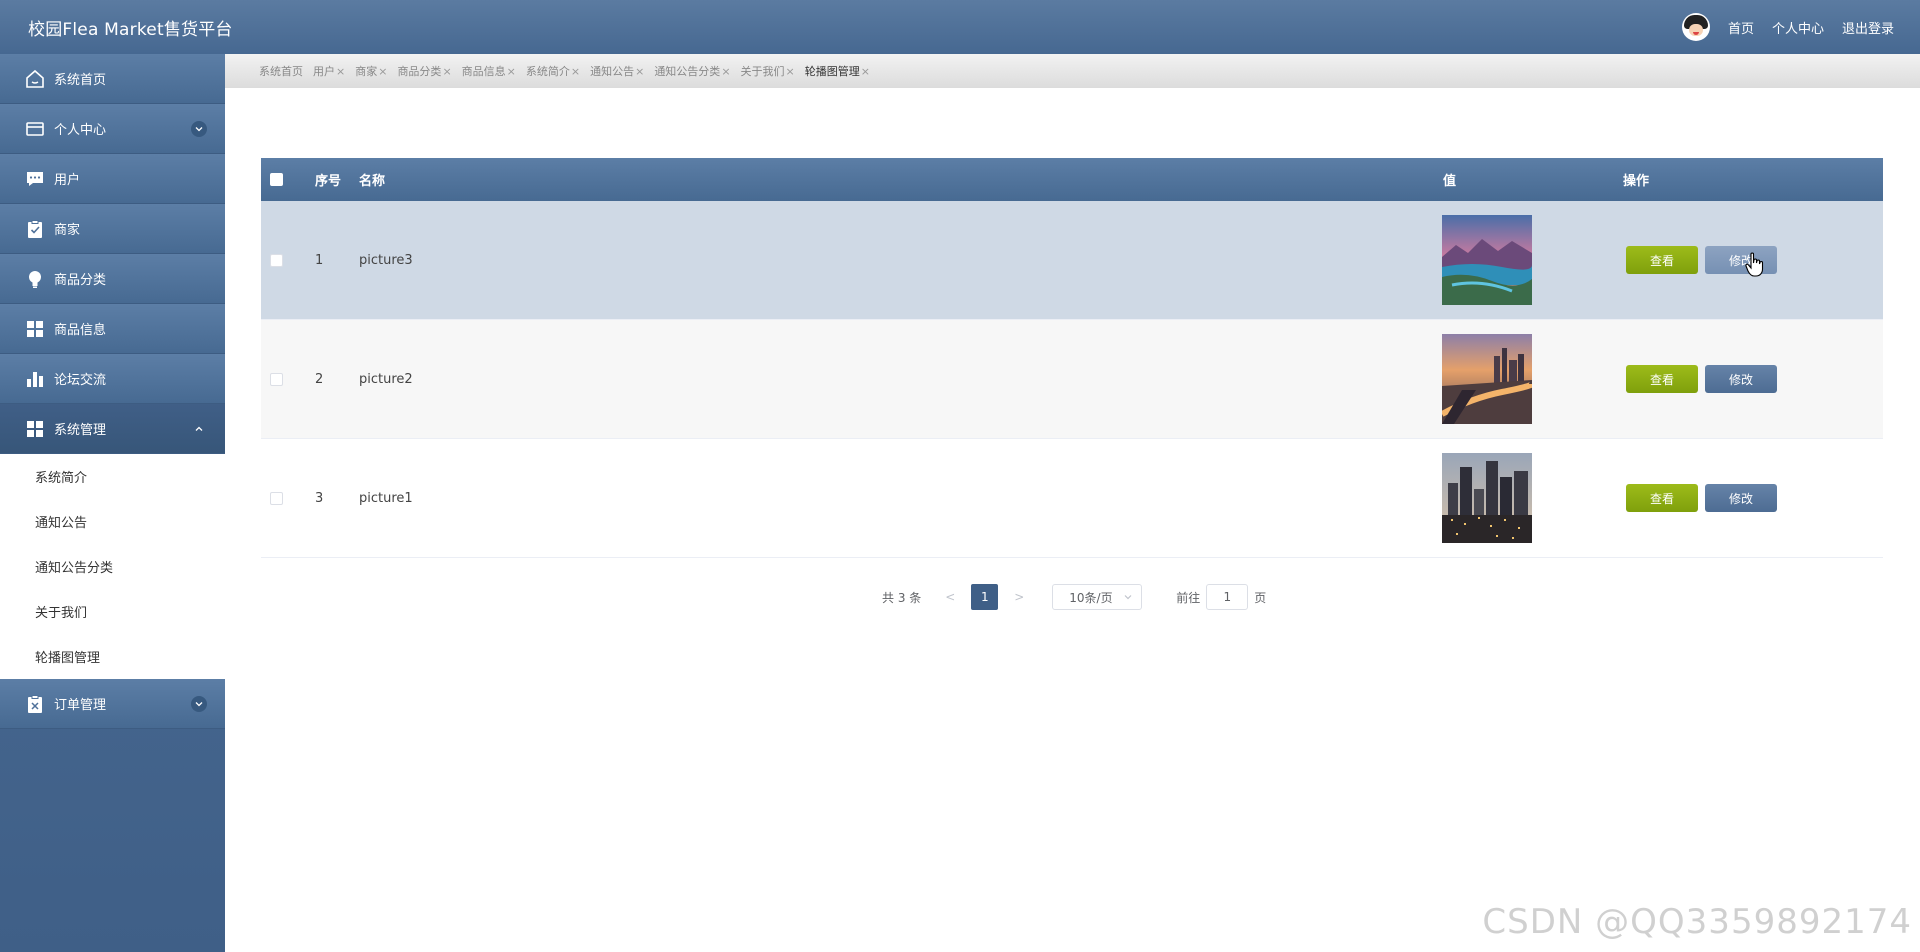 The height and width of the screenshot is (952, 1920). What do you see at coordinates (1072, 498) in the screenshot?
I see `table-row: 3 picture1 查看 修改` at bounding box center [1072, 498].